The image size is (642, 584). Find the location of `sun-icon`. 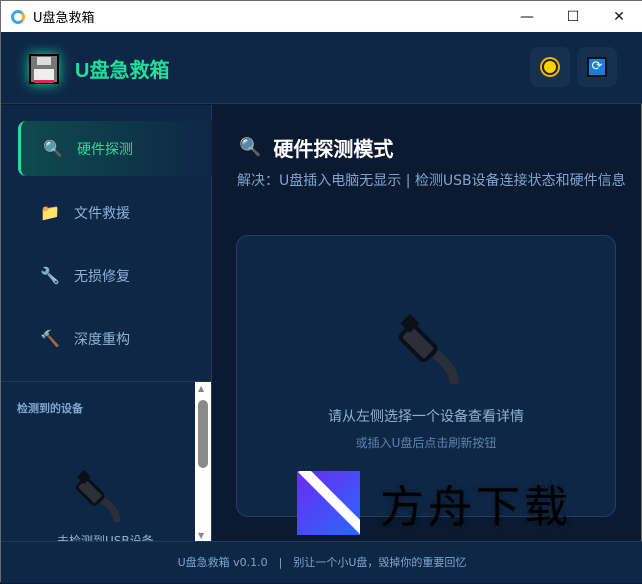

sun-icon is located at coordinates (550, 67).